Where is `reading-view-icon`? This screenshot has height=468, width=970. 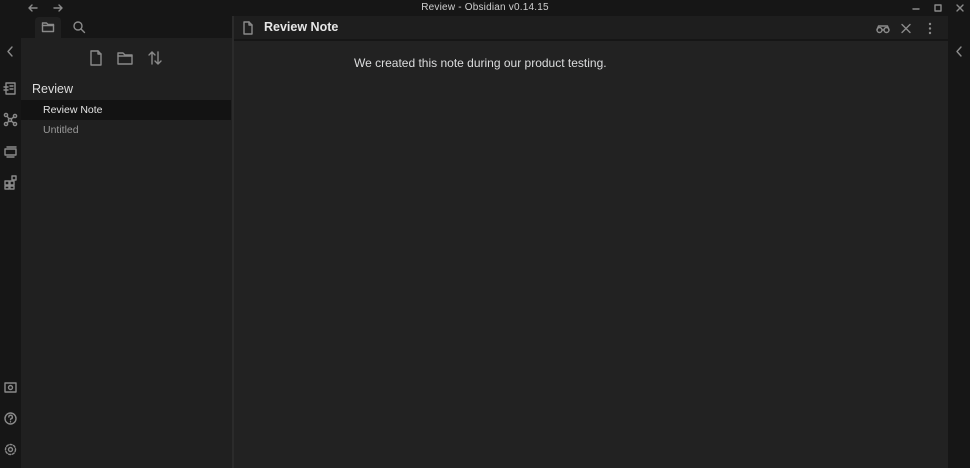
reading-view-icon is located at coordinates (883, 28).